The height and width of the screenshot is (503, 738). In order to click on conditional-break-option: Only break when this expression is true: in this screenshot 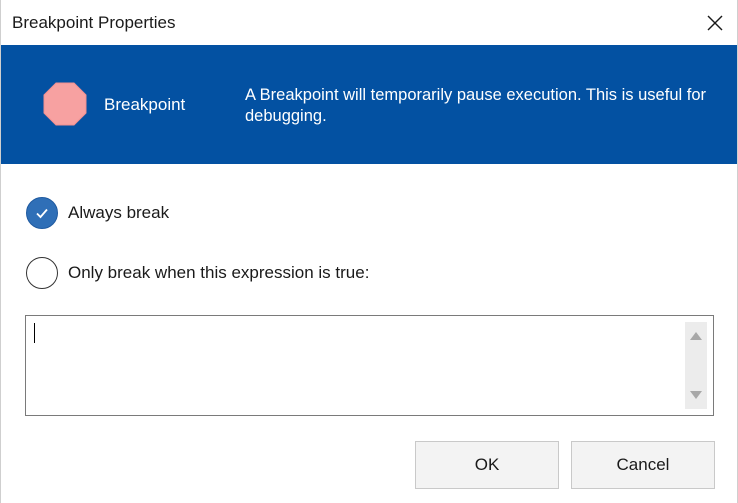, I will do `click(197, 273)`.